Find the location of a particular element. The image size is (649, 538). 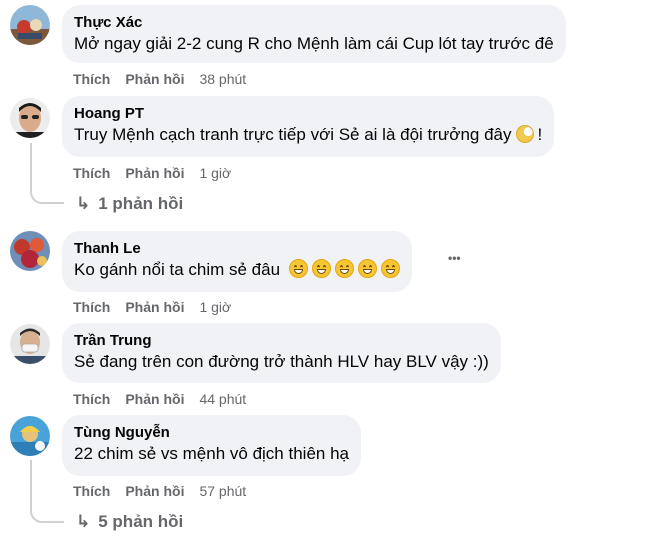

replies-count: 1 phản hồi is located at coordinates (141, 203).